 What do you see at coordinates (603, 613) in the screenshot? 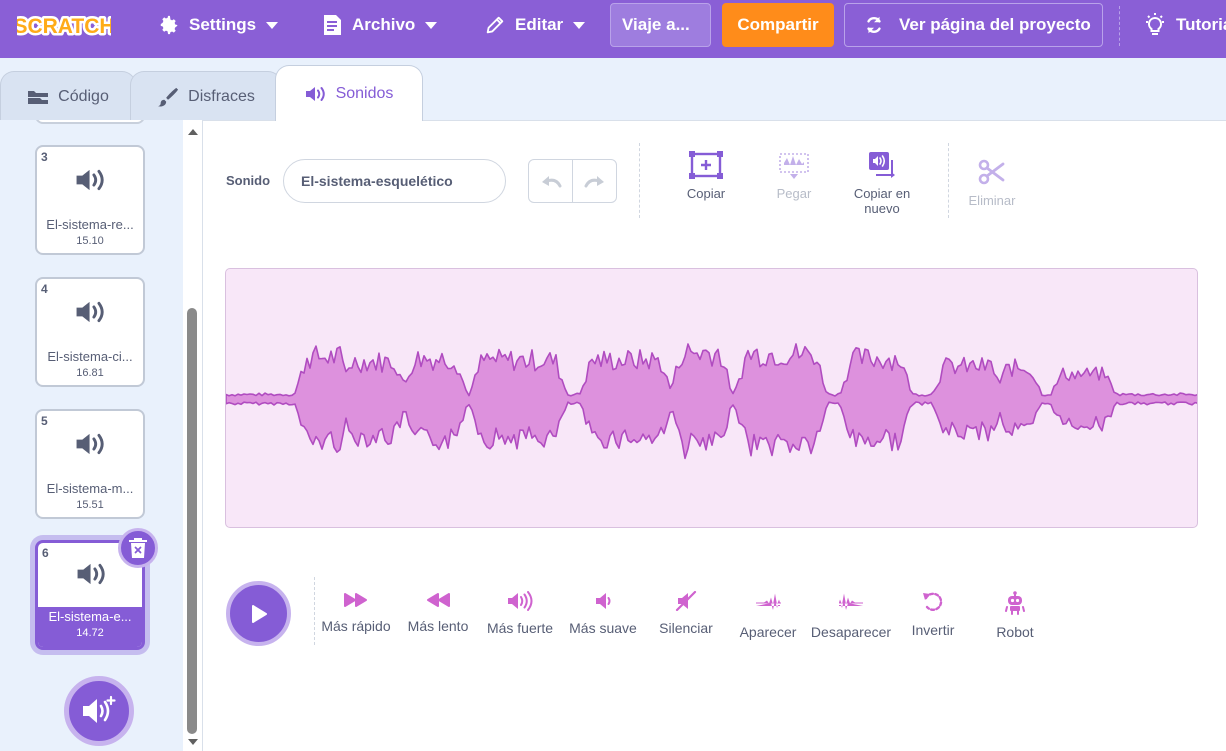
I see `effect-softer-button: Más suave` at bounding box center [603, 613].